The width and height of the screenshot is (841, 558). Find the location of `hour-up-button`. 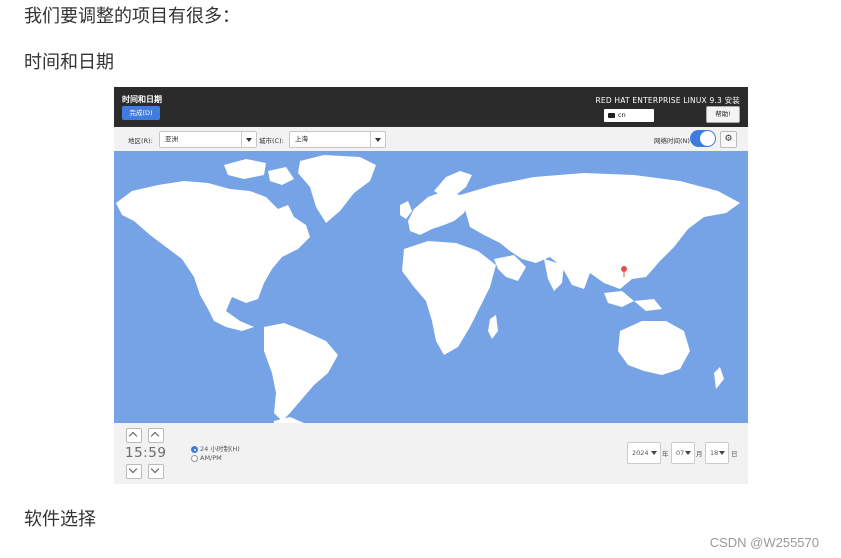

hour-up-button is located at coordinates (134, 435).